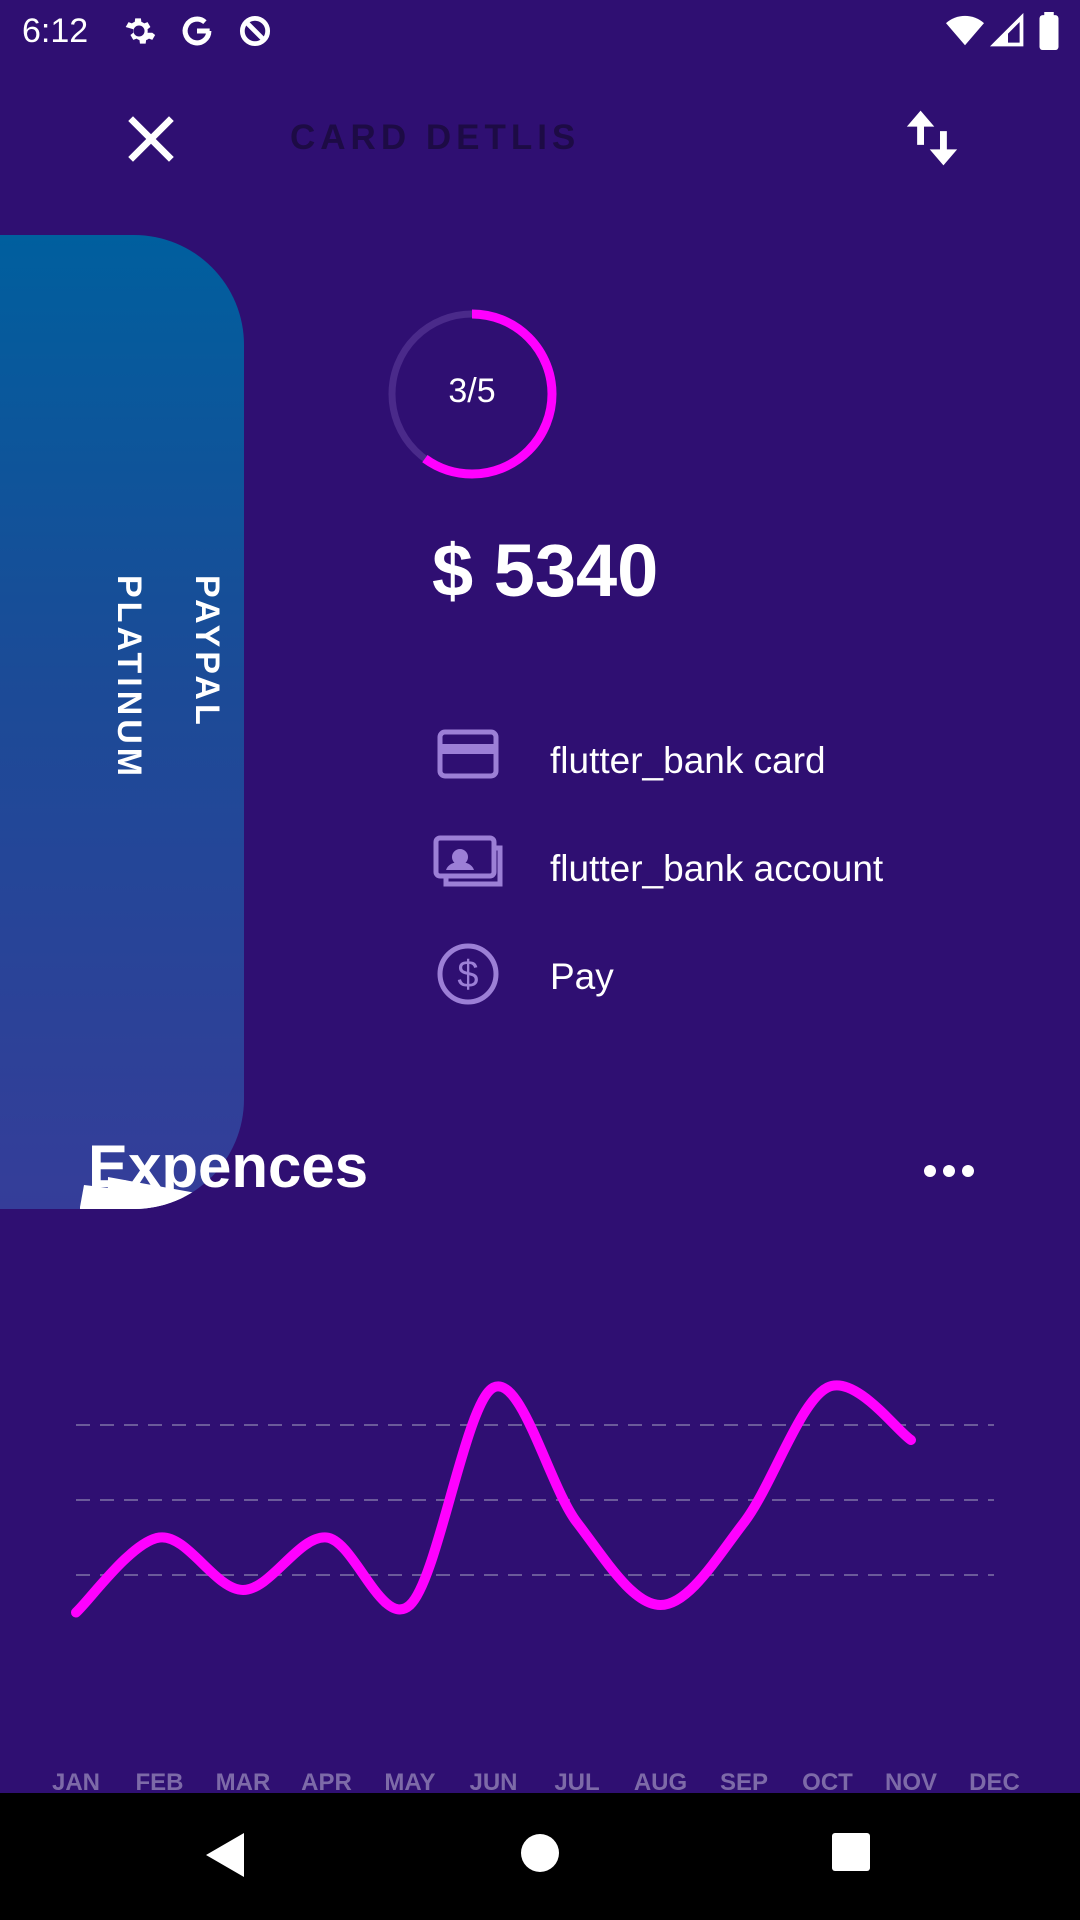  I want to click on x-tick-aug: AUG, so click(660, 1782).